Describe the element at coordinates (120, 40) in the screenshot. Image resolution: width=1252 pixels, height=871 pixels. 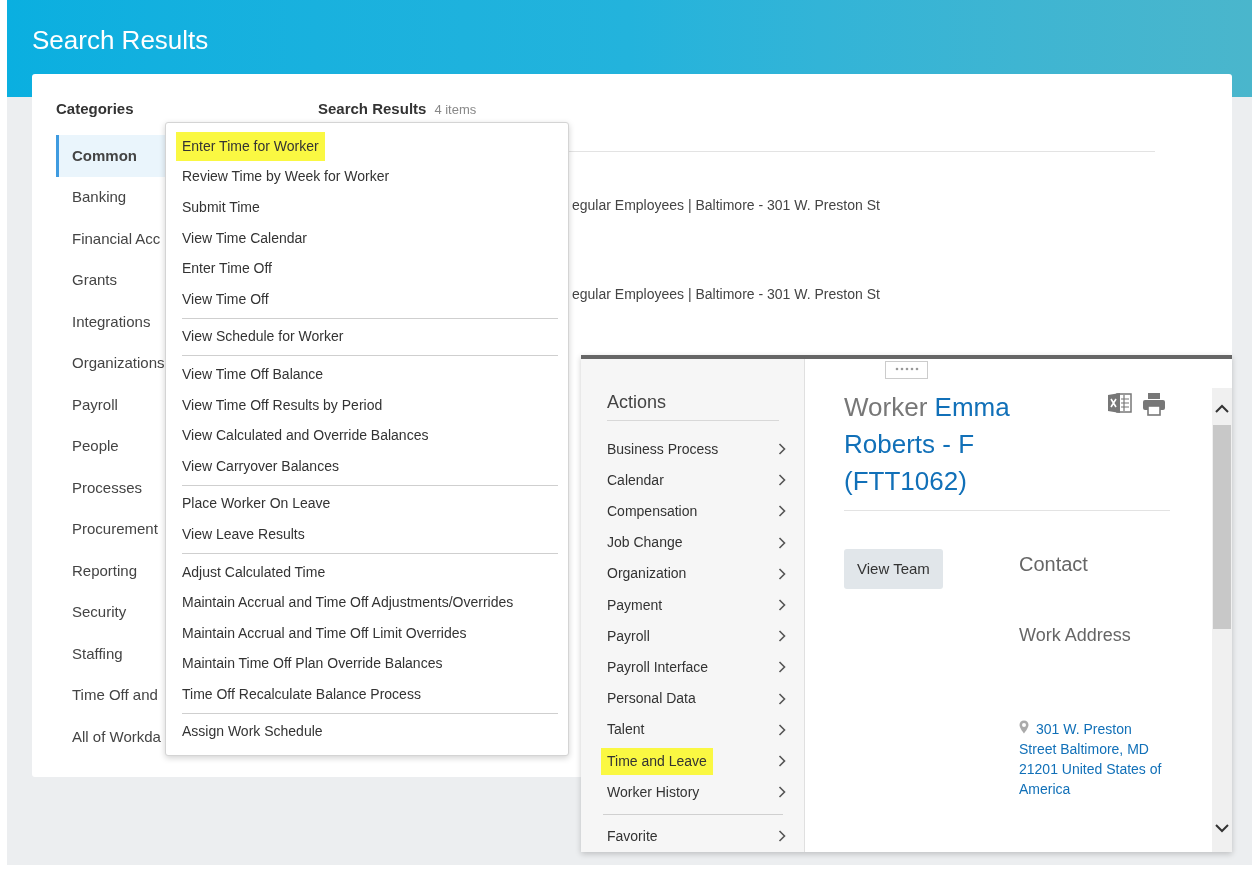
I see `page-title: Search Results` at that location.